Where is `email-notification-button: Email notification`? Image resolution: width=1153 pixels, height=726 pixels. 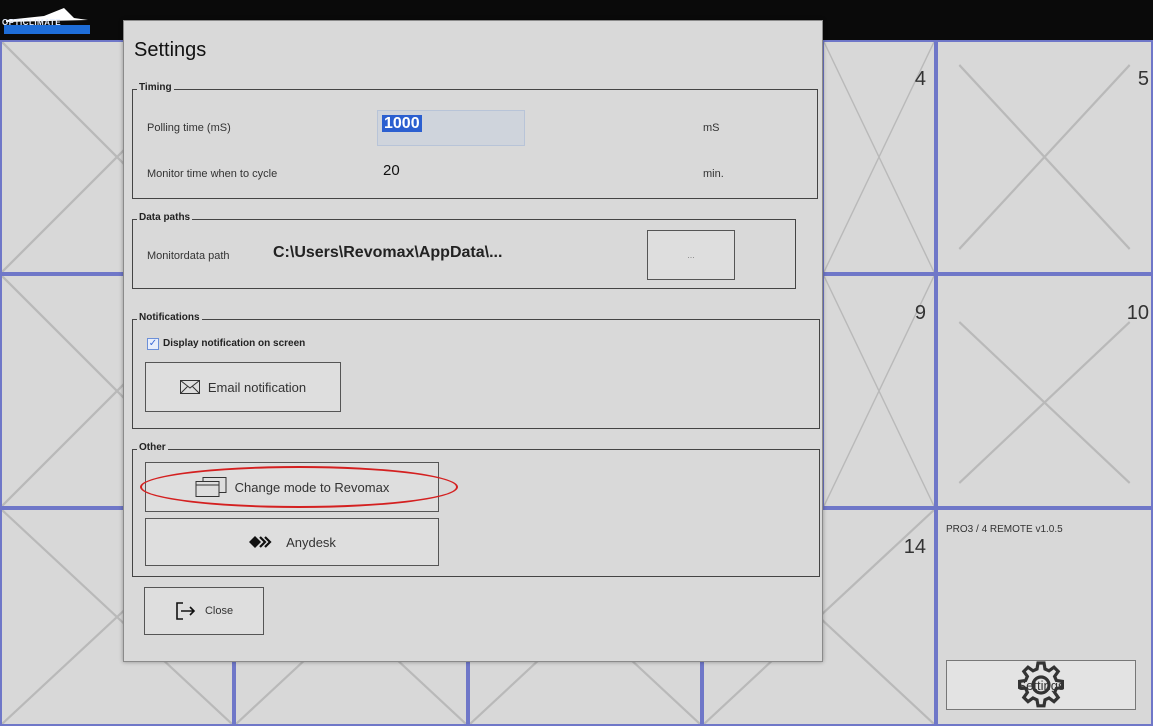 email-notification-button: Email notification is located at coordinates (243, 387).